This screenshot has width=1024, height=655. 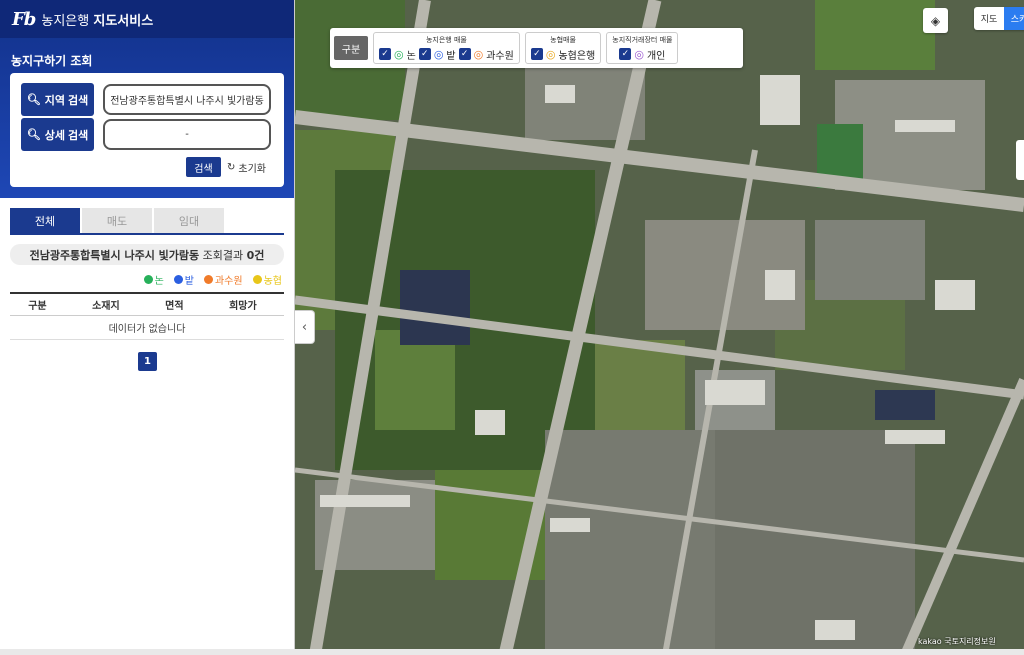 I want to click on filter-group-nh: 농협매물 ✓ ◎ 농협은행, so click(x=563, y=48).